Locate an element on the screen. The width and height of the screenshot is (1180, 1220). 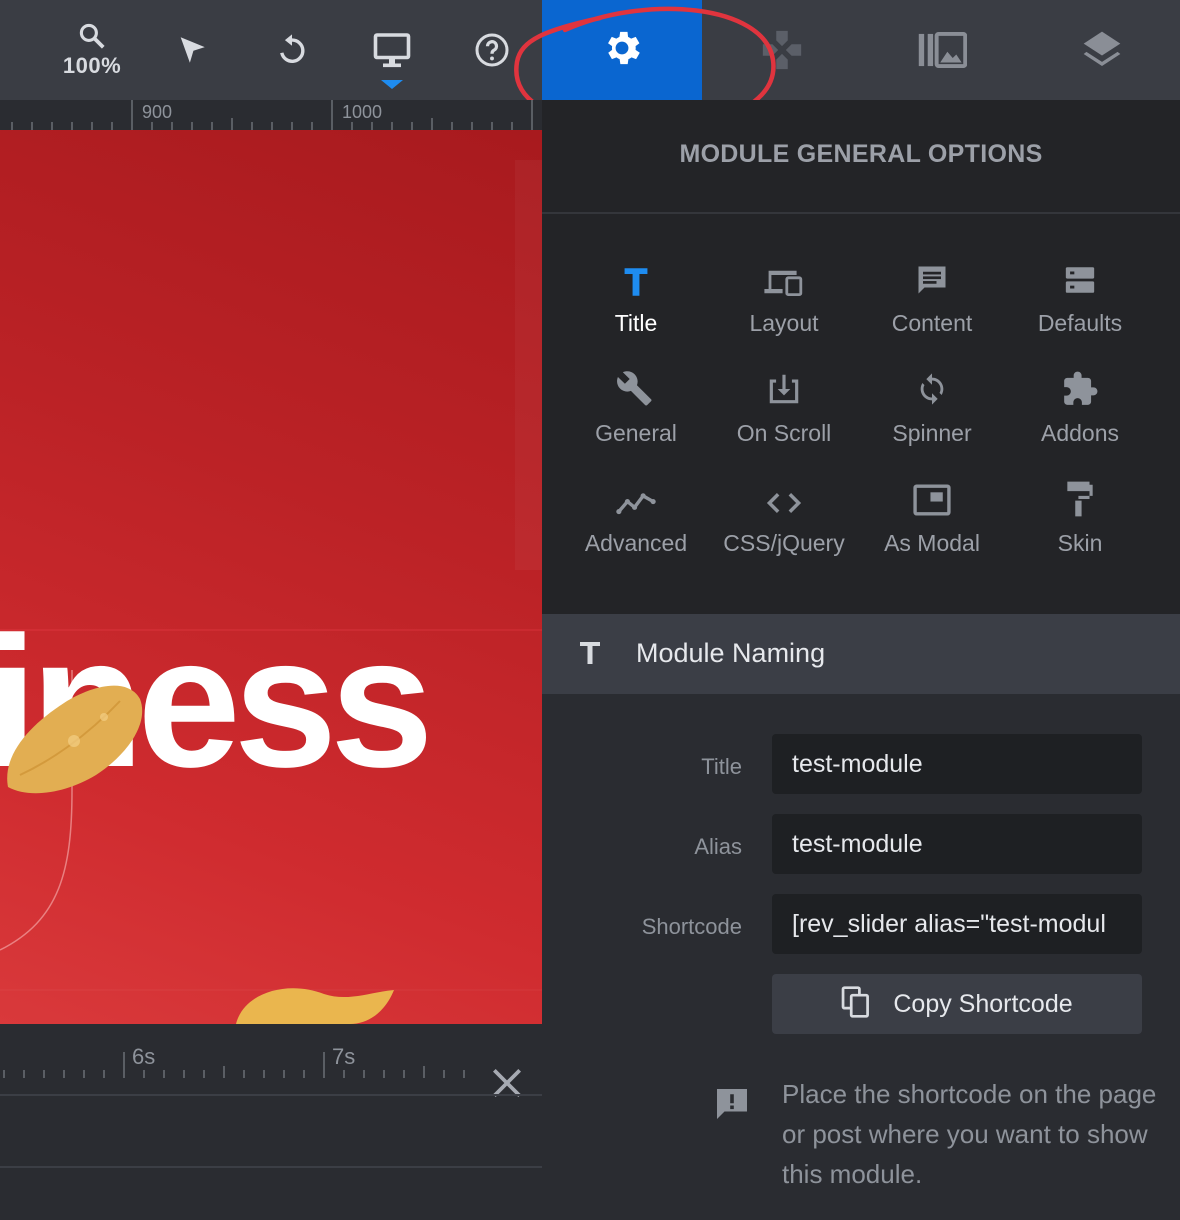
help-icon is located at coordinates (492, 50).